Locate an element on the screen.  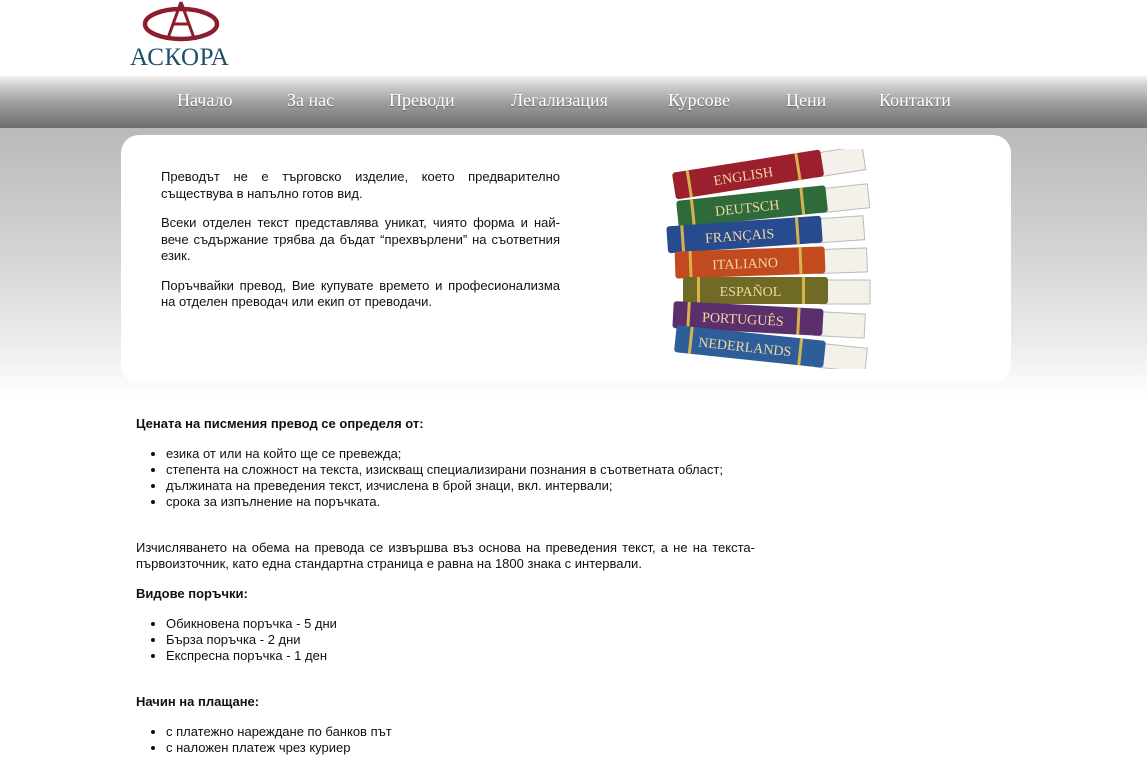
nav-item-about: За нас is located at coordinates (310, 100).